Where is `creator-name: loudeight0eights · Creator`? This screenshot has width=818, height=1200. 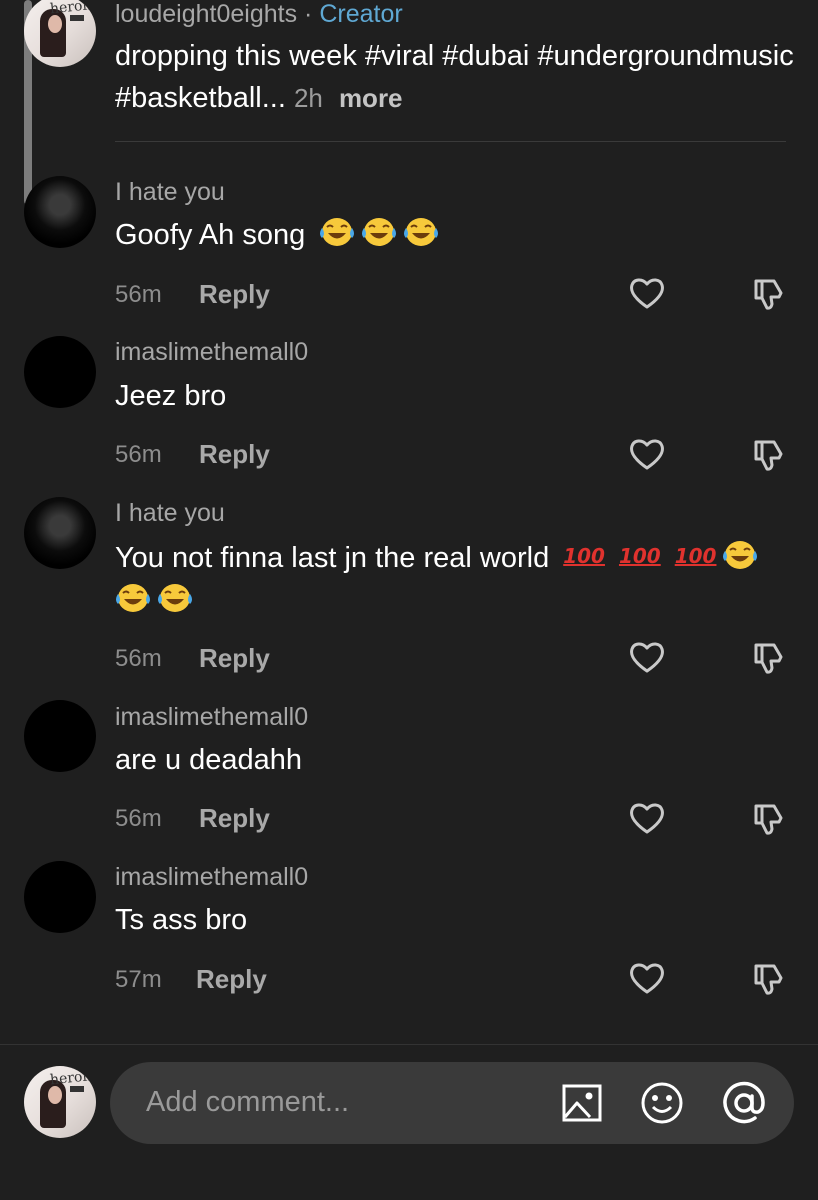
creator-name: loudeight0eights · Creator is located at coordinates (259, 14).